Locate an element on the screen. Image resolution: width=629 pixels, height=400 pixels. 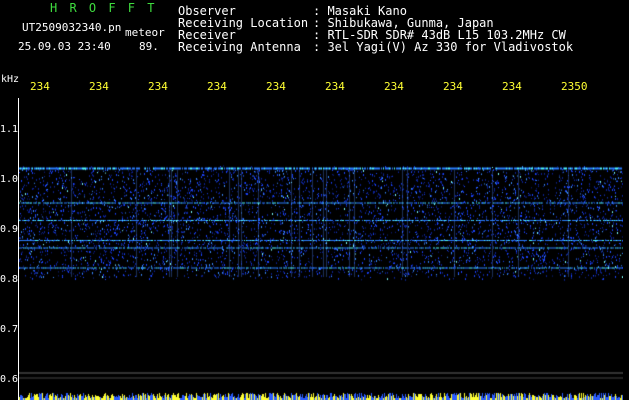
y-tick-label: 0.7 is located at coordinates (9, 329).